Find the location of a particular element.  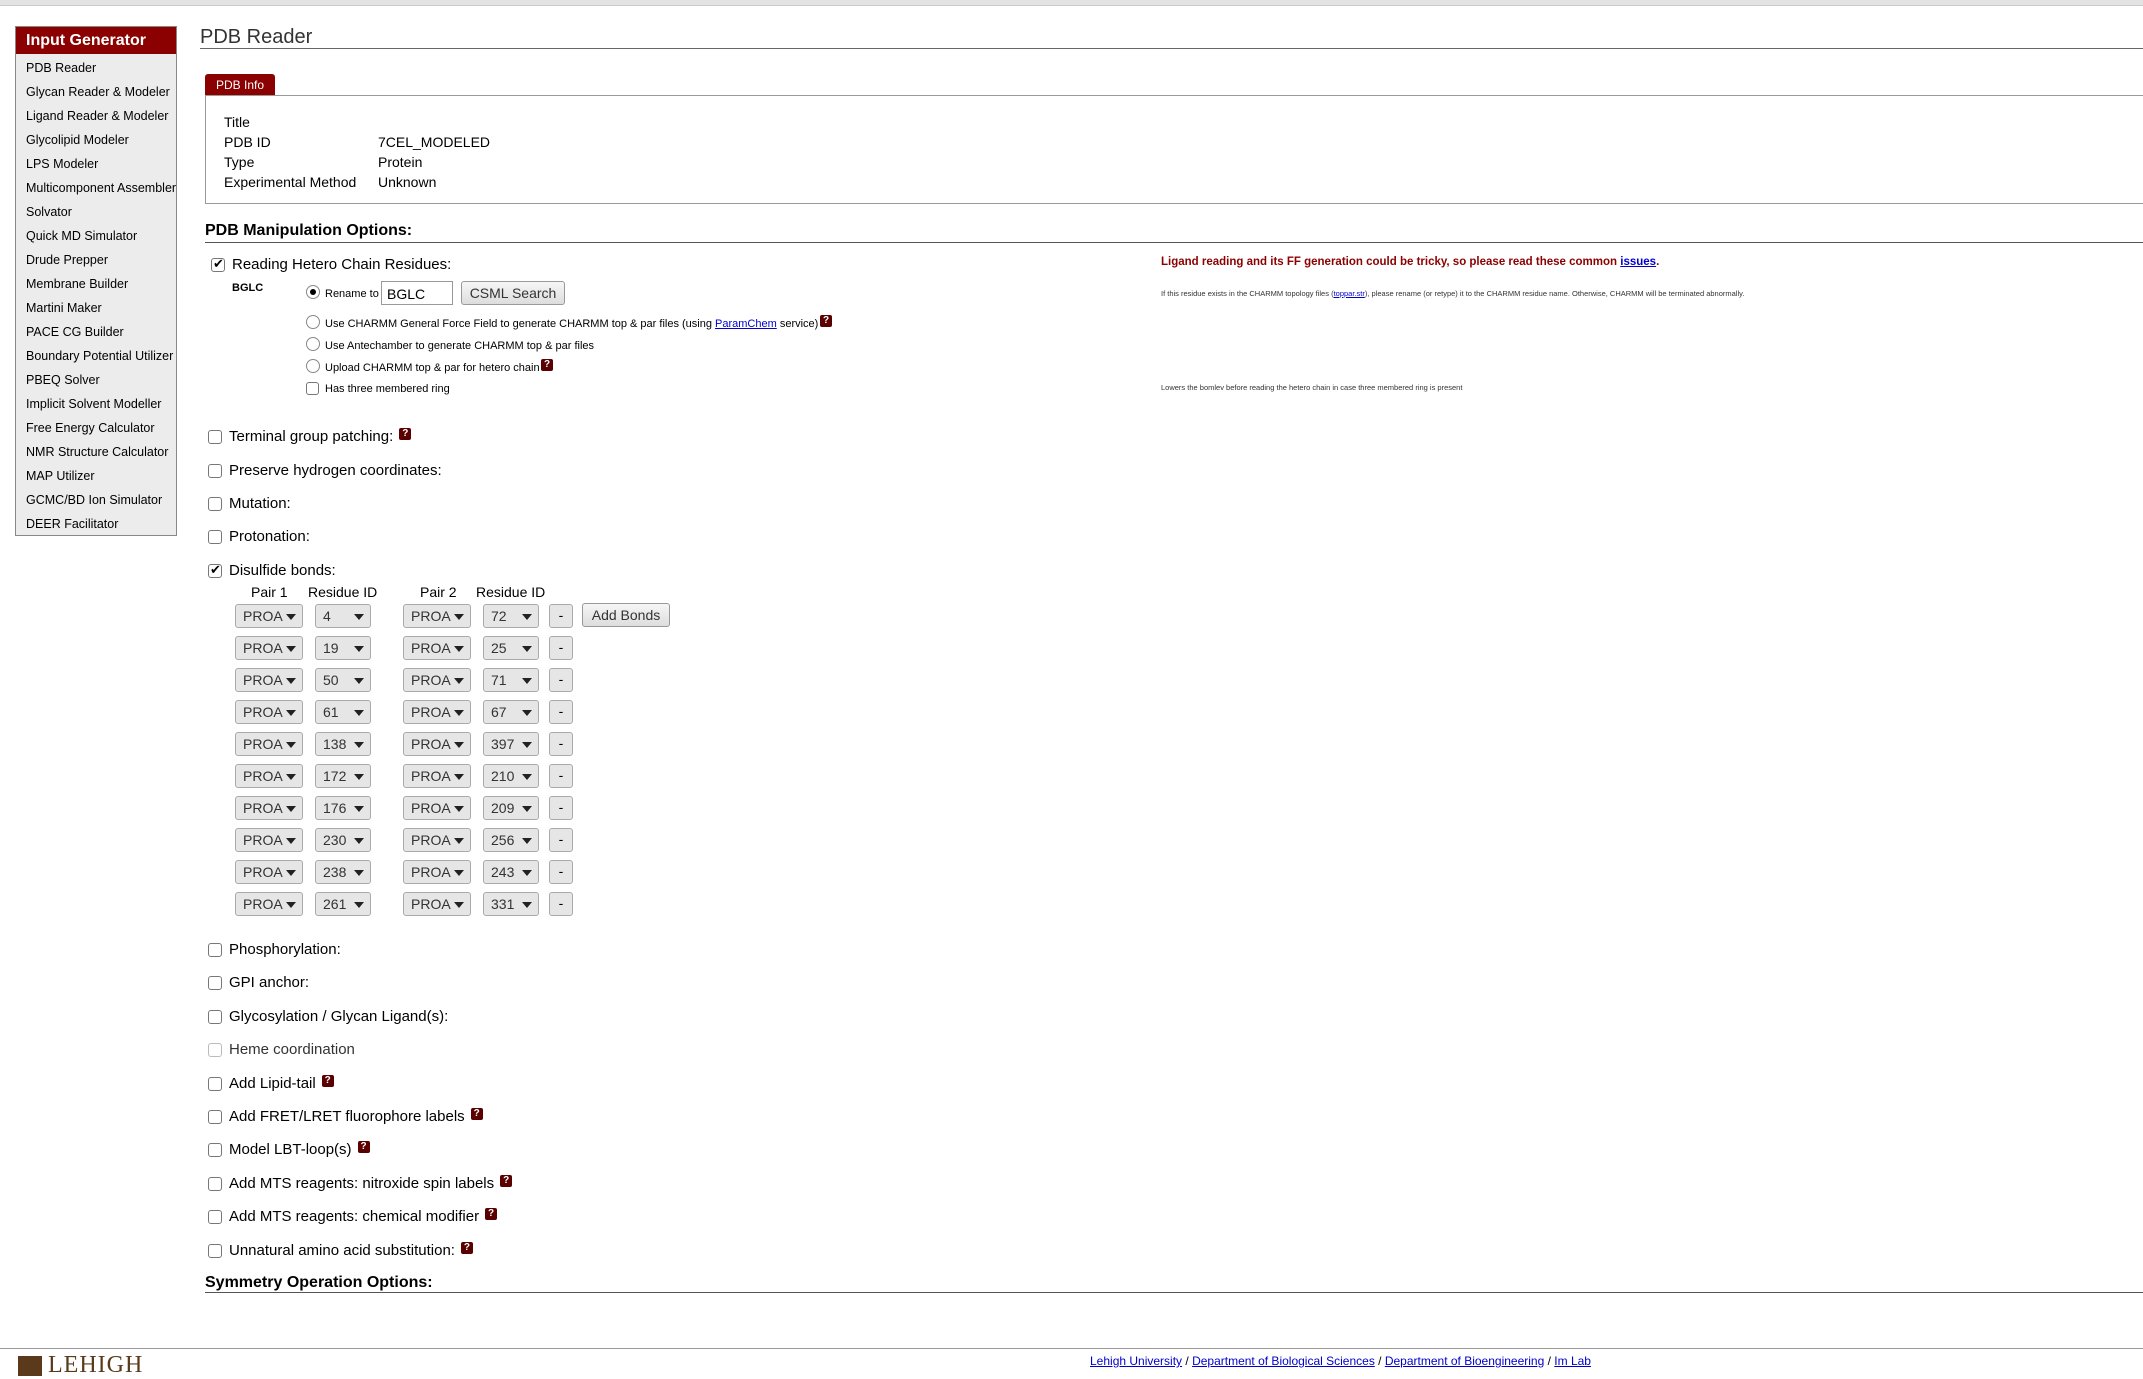

pair2-residue-select: 243 is located at coordinates (511, 872).